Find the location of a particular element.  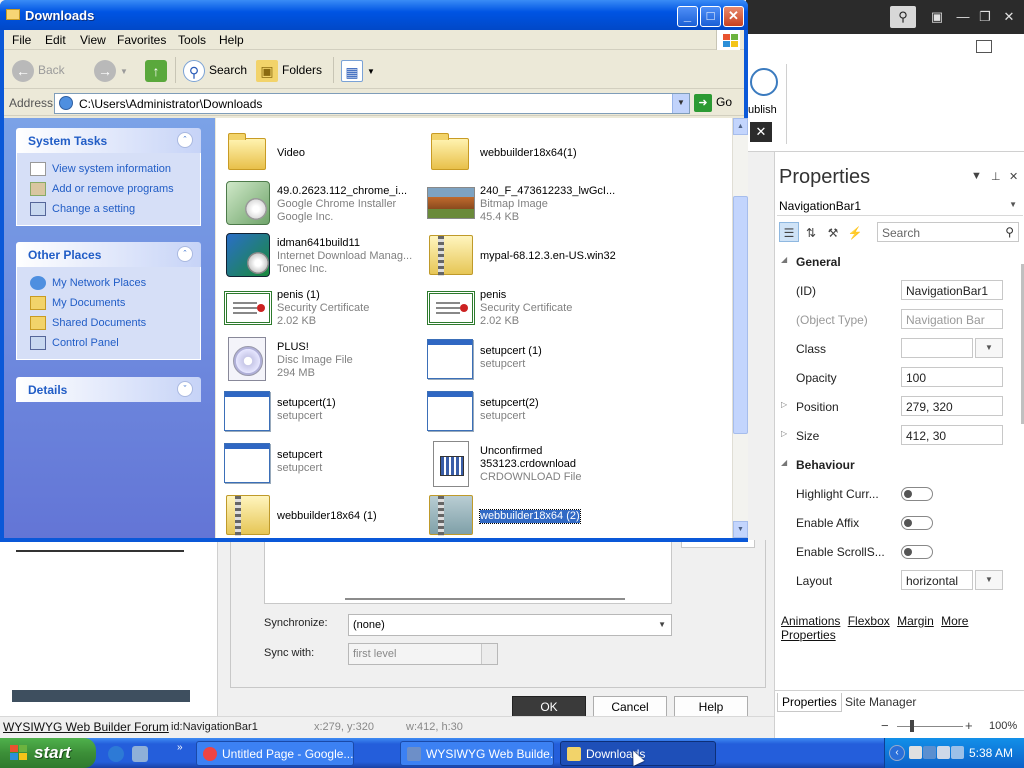

ribbon-options-icon is located at coordinates (984, 46).